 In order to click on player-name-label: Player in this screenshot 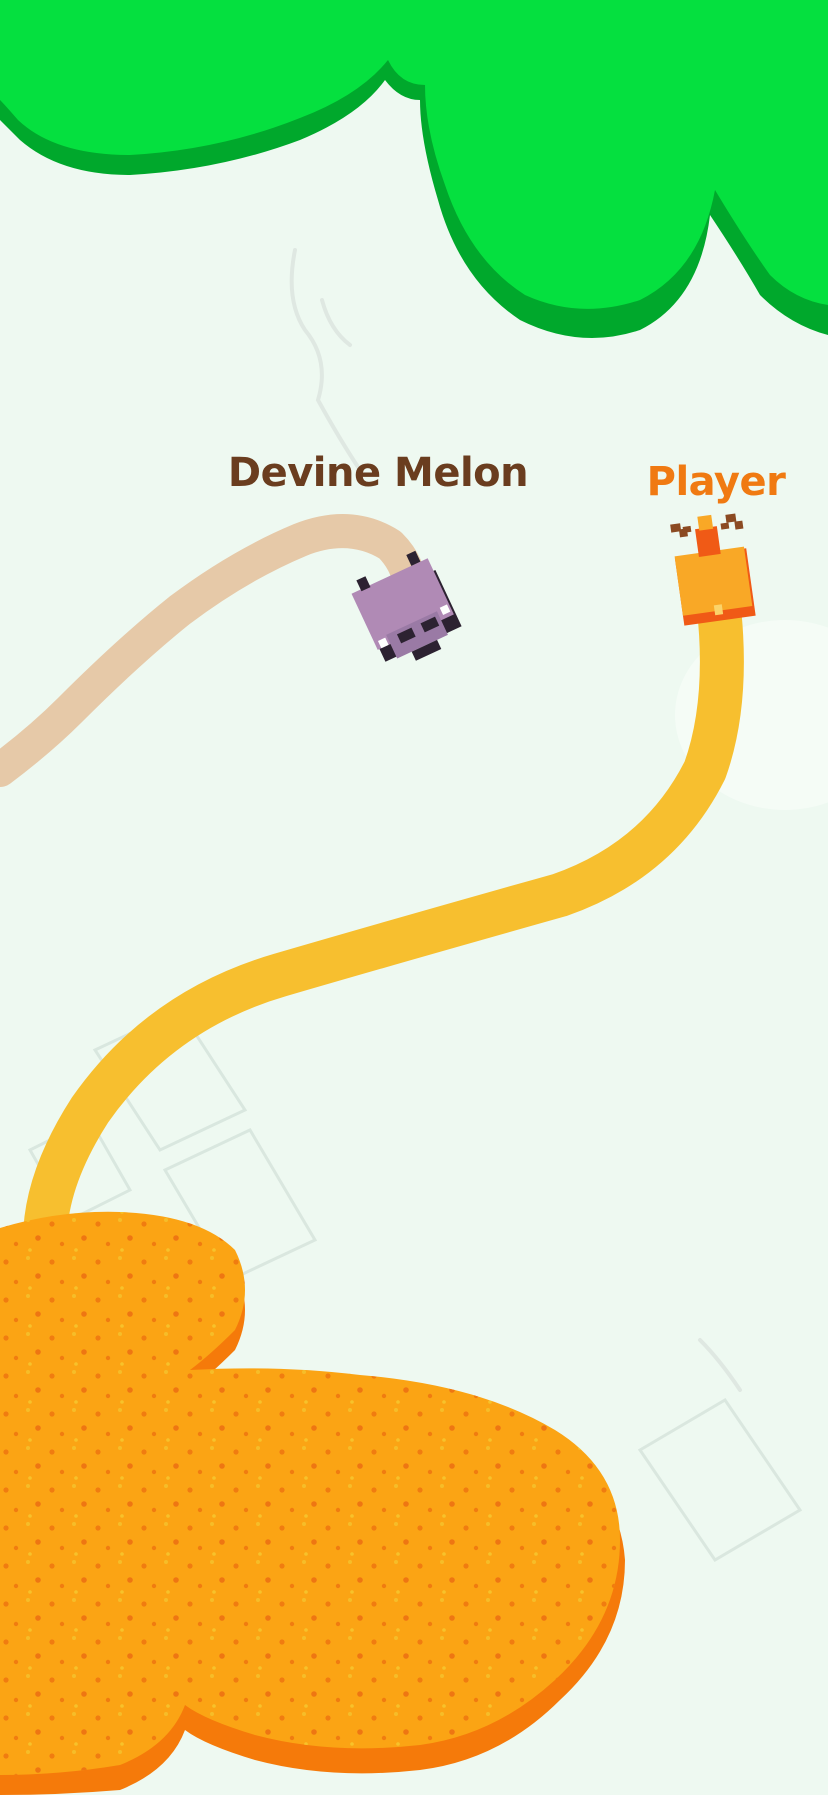, I will do `click(716, 482)`.